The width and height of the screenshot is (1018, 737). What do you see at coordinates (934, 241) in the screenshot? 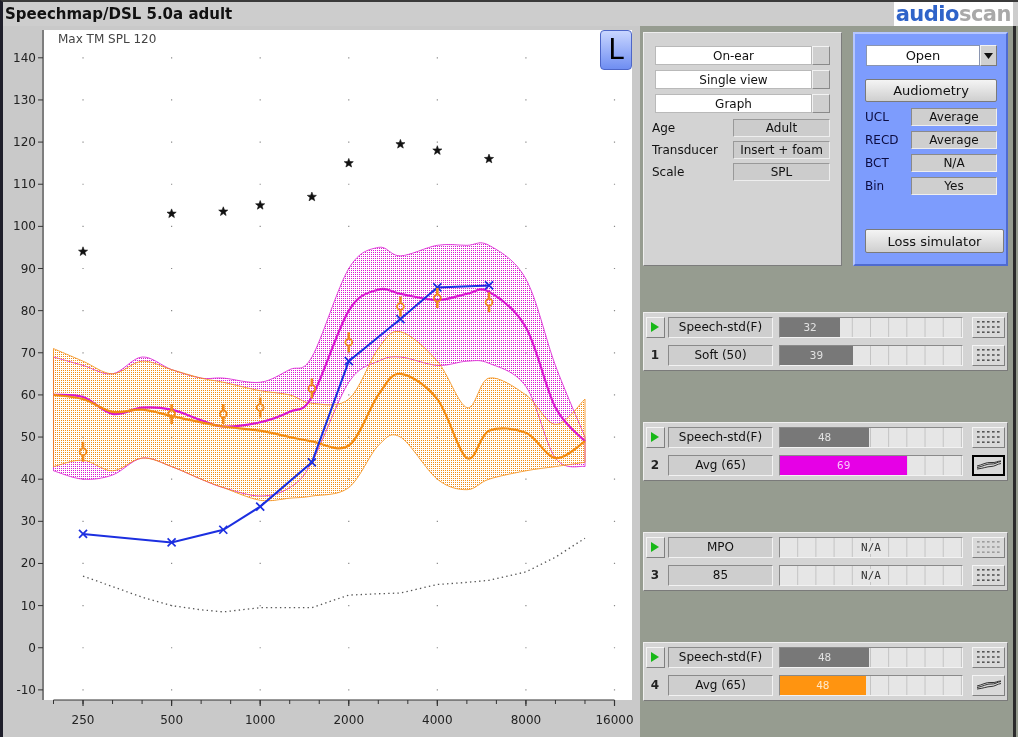
I see `loss-simulator-button: Loss simulator` at bounding box center [934, 241].